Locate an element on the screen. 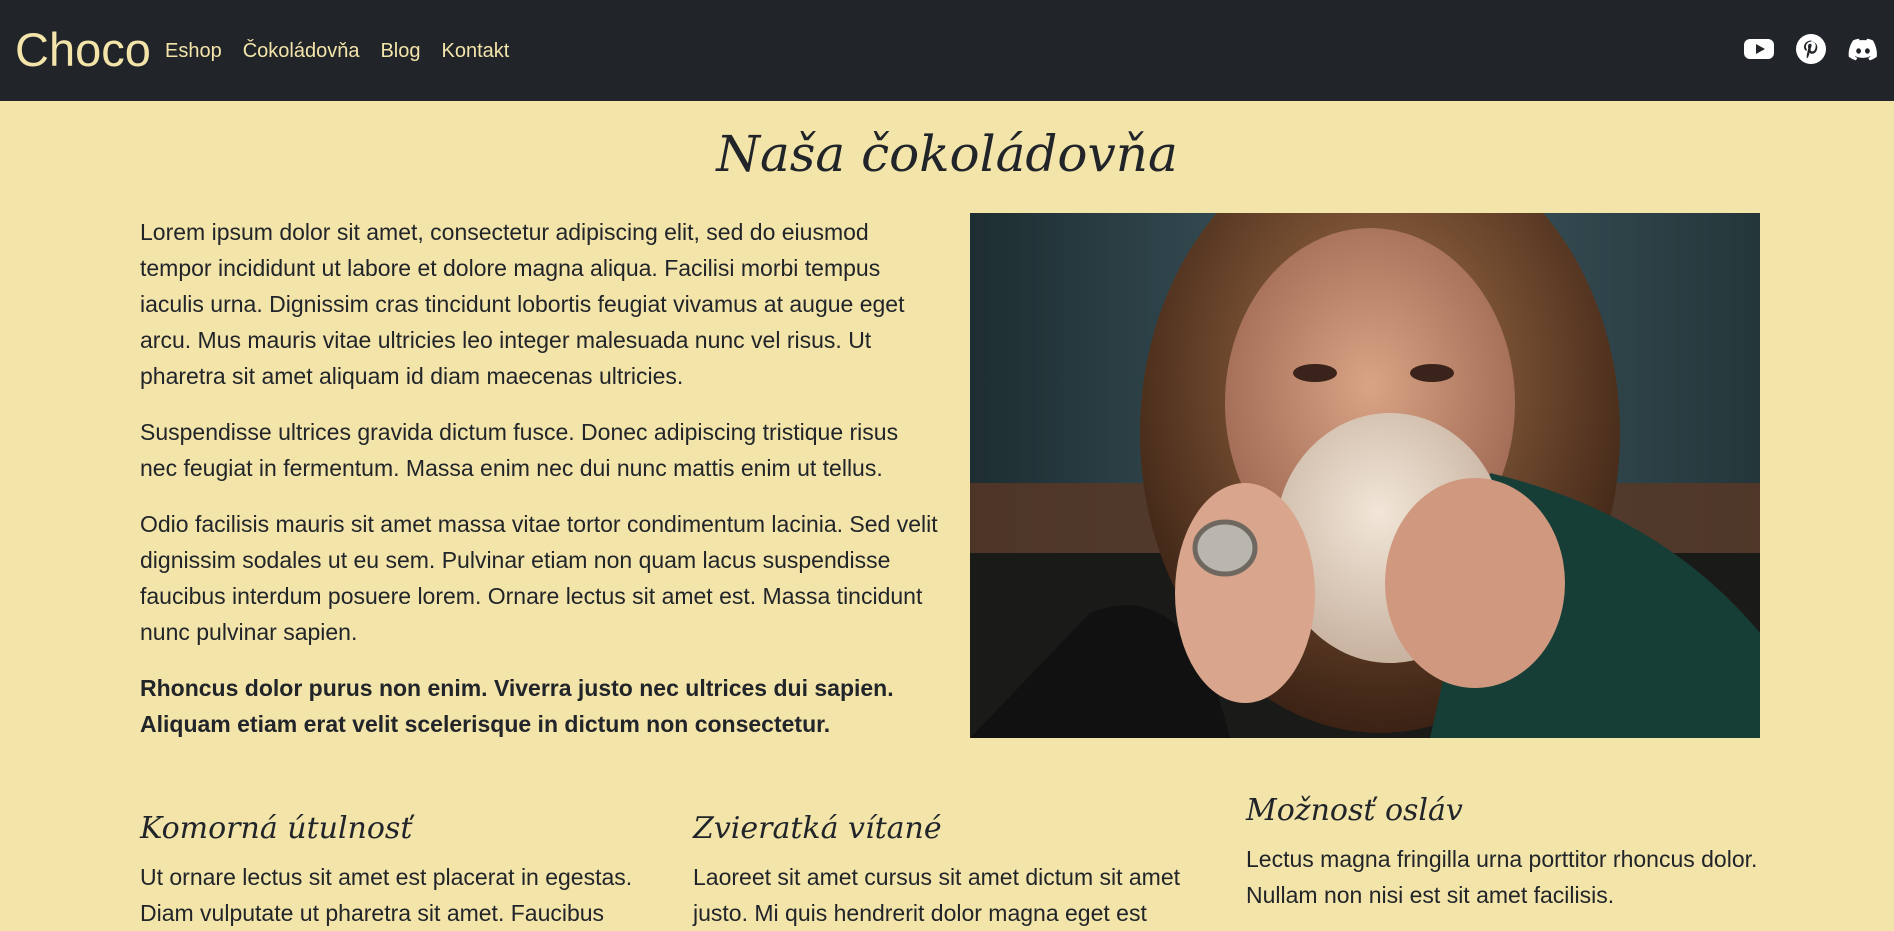 This screenshot has height=931, width=1894. top-navbar: Choco Eshop Čokoládovňa Blog Kontakt is located at coordinates (947, 50).